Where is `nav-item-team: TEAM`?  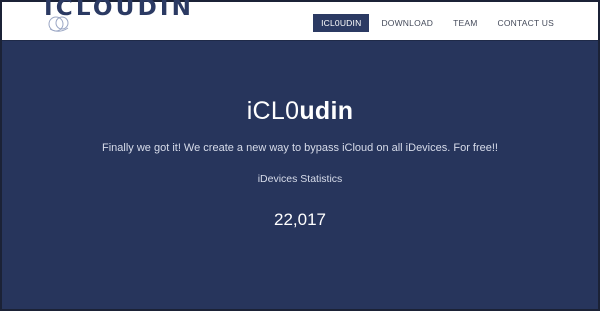 nav-item-team: TEAM is located at coordinates (465, 23).